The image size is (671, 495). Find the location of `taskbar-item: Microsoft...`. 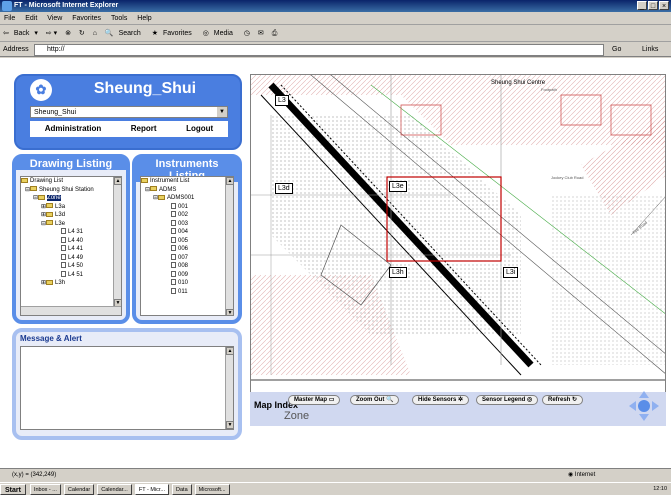

taskbar-item: Microsoft... is located at coordinates (212, 489).